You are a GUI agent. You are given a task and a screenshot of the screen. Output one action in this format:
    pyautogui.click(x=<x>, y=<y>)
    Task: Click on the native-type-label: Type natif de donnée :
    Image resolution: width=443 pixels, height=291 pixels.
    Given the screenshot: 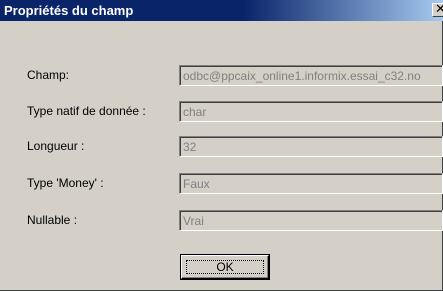 What is the action you would take?
    pyautogui.click(x=86, y=111)
    